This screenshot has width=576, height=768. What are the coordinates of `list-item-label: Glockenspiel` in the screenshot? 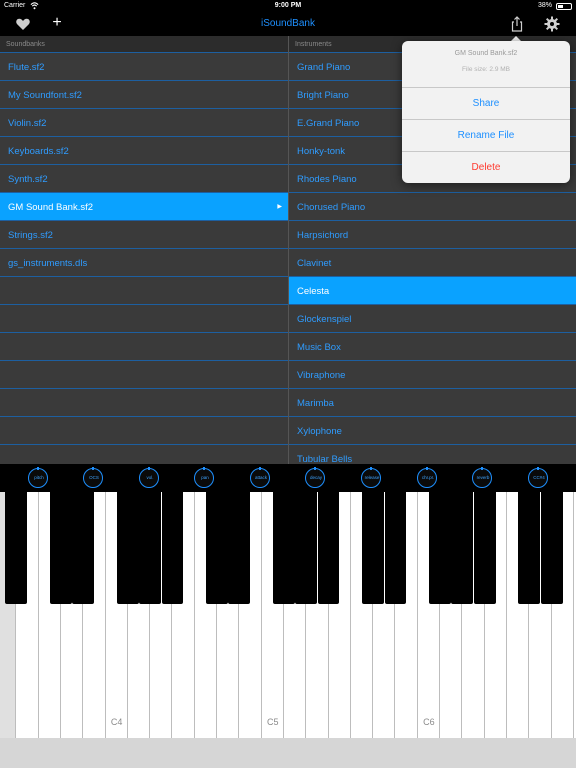 It's located at (324, 319).